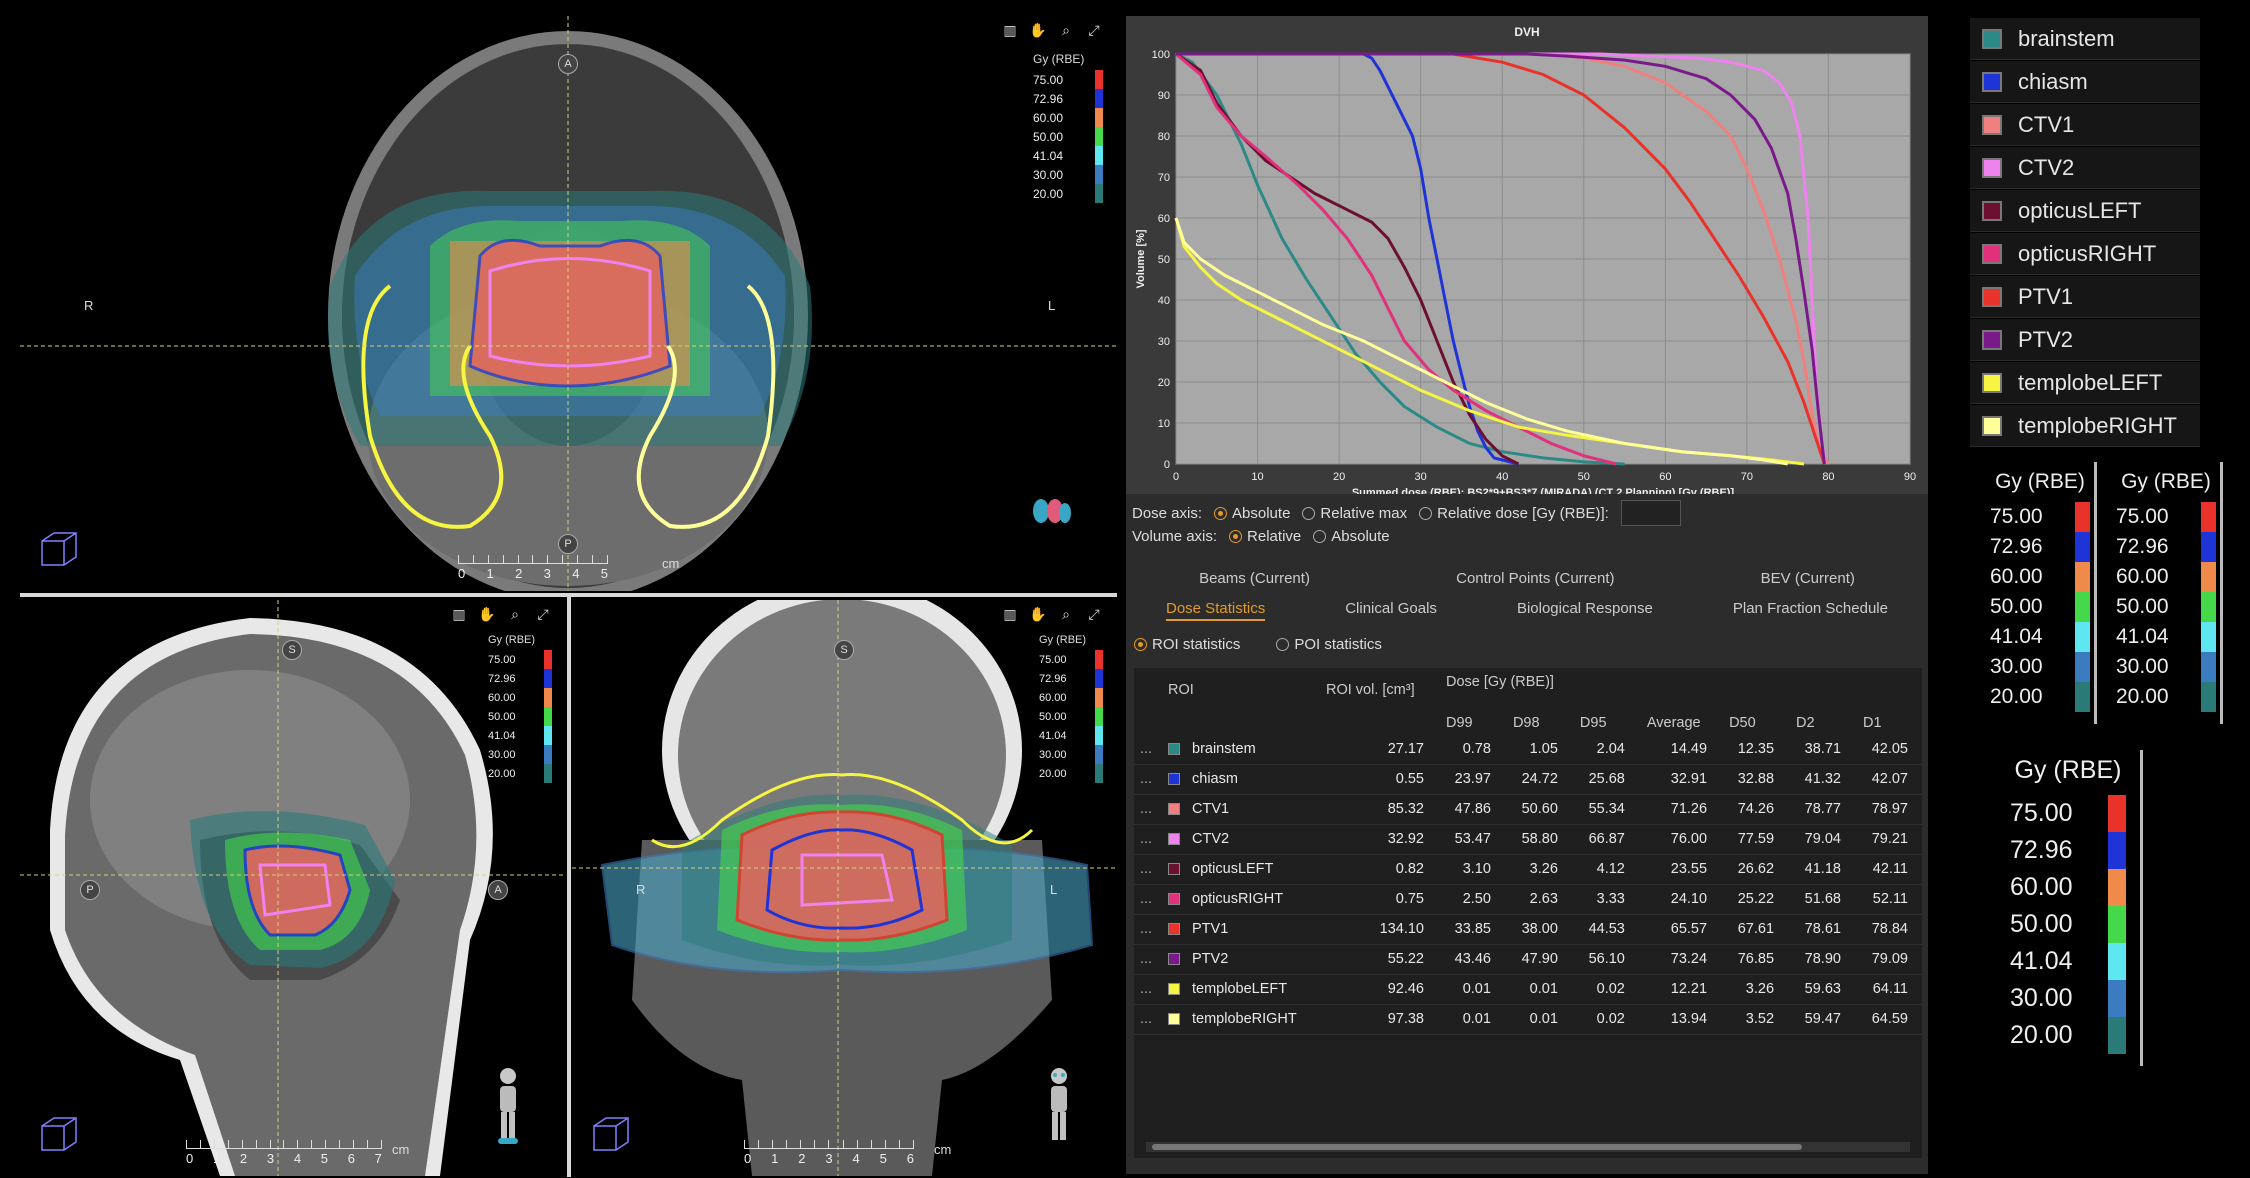 Image resolution: width=2250 pixels, height=1178 pixels. I want to click on horizontal-scrollbar, so click(1528, 1147).